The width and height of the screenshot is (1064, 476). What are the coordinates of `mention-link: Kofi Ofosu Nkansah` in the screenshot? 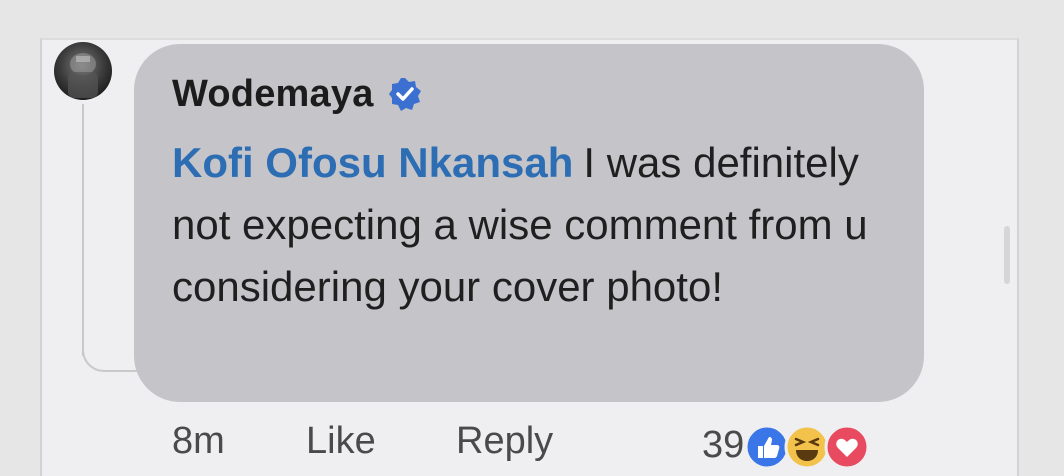 It's located at (372, 162).